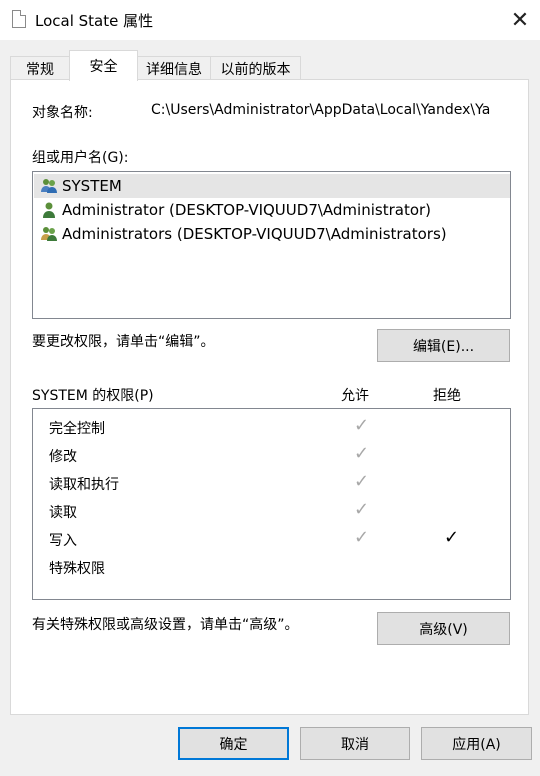  Describe the element at coordinates (94, 21) in the screenshot. I see `window-title: Local State 属性` at that location.